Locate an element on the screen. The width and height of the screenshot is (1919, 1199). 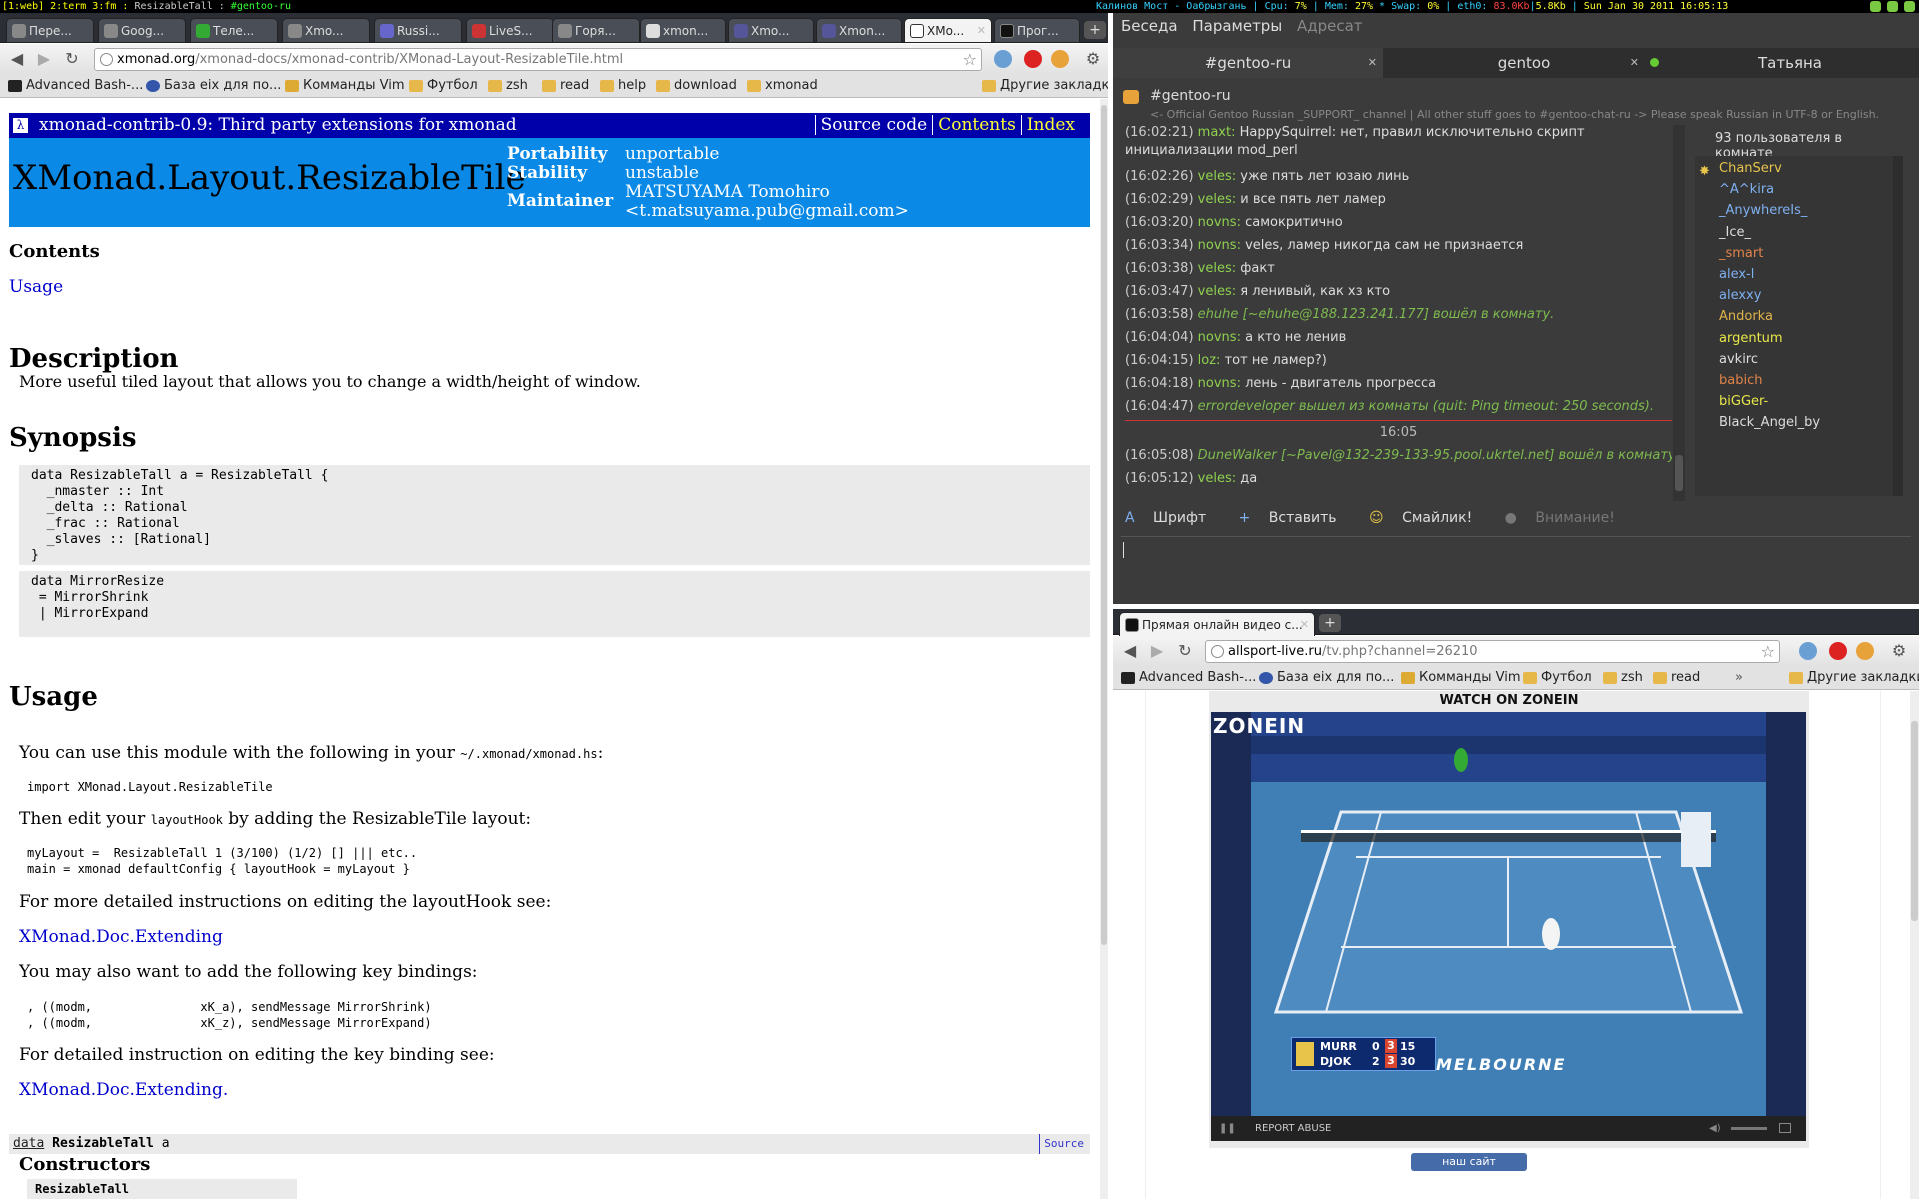
user-list-item: babich is located at coordinates (1740, 381).